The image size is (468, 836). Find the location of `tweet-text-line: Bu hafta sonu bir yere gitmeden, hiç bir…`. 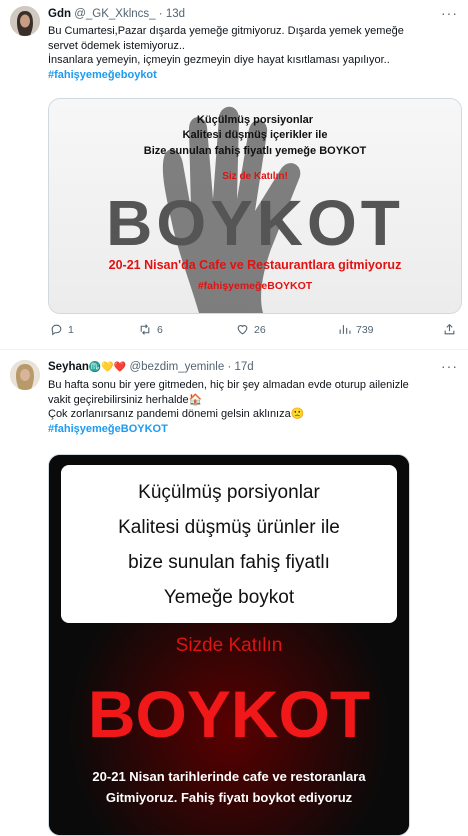

tweet-text-line: Bu hafta sonu bir yere gitmeden, hiç bir… is located at coordinates (228, 385).